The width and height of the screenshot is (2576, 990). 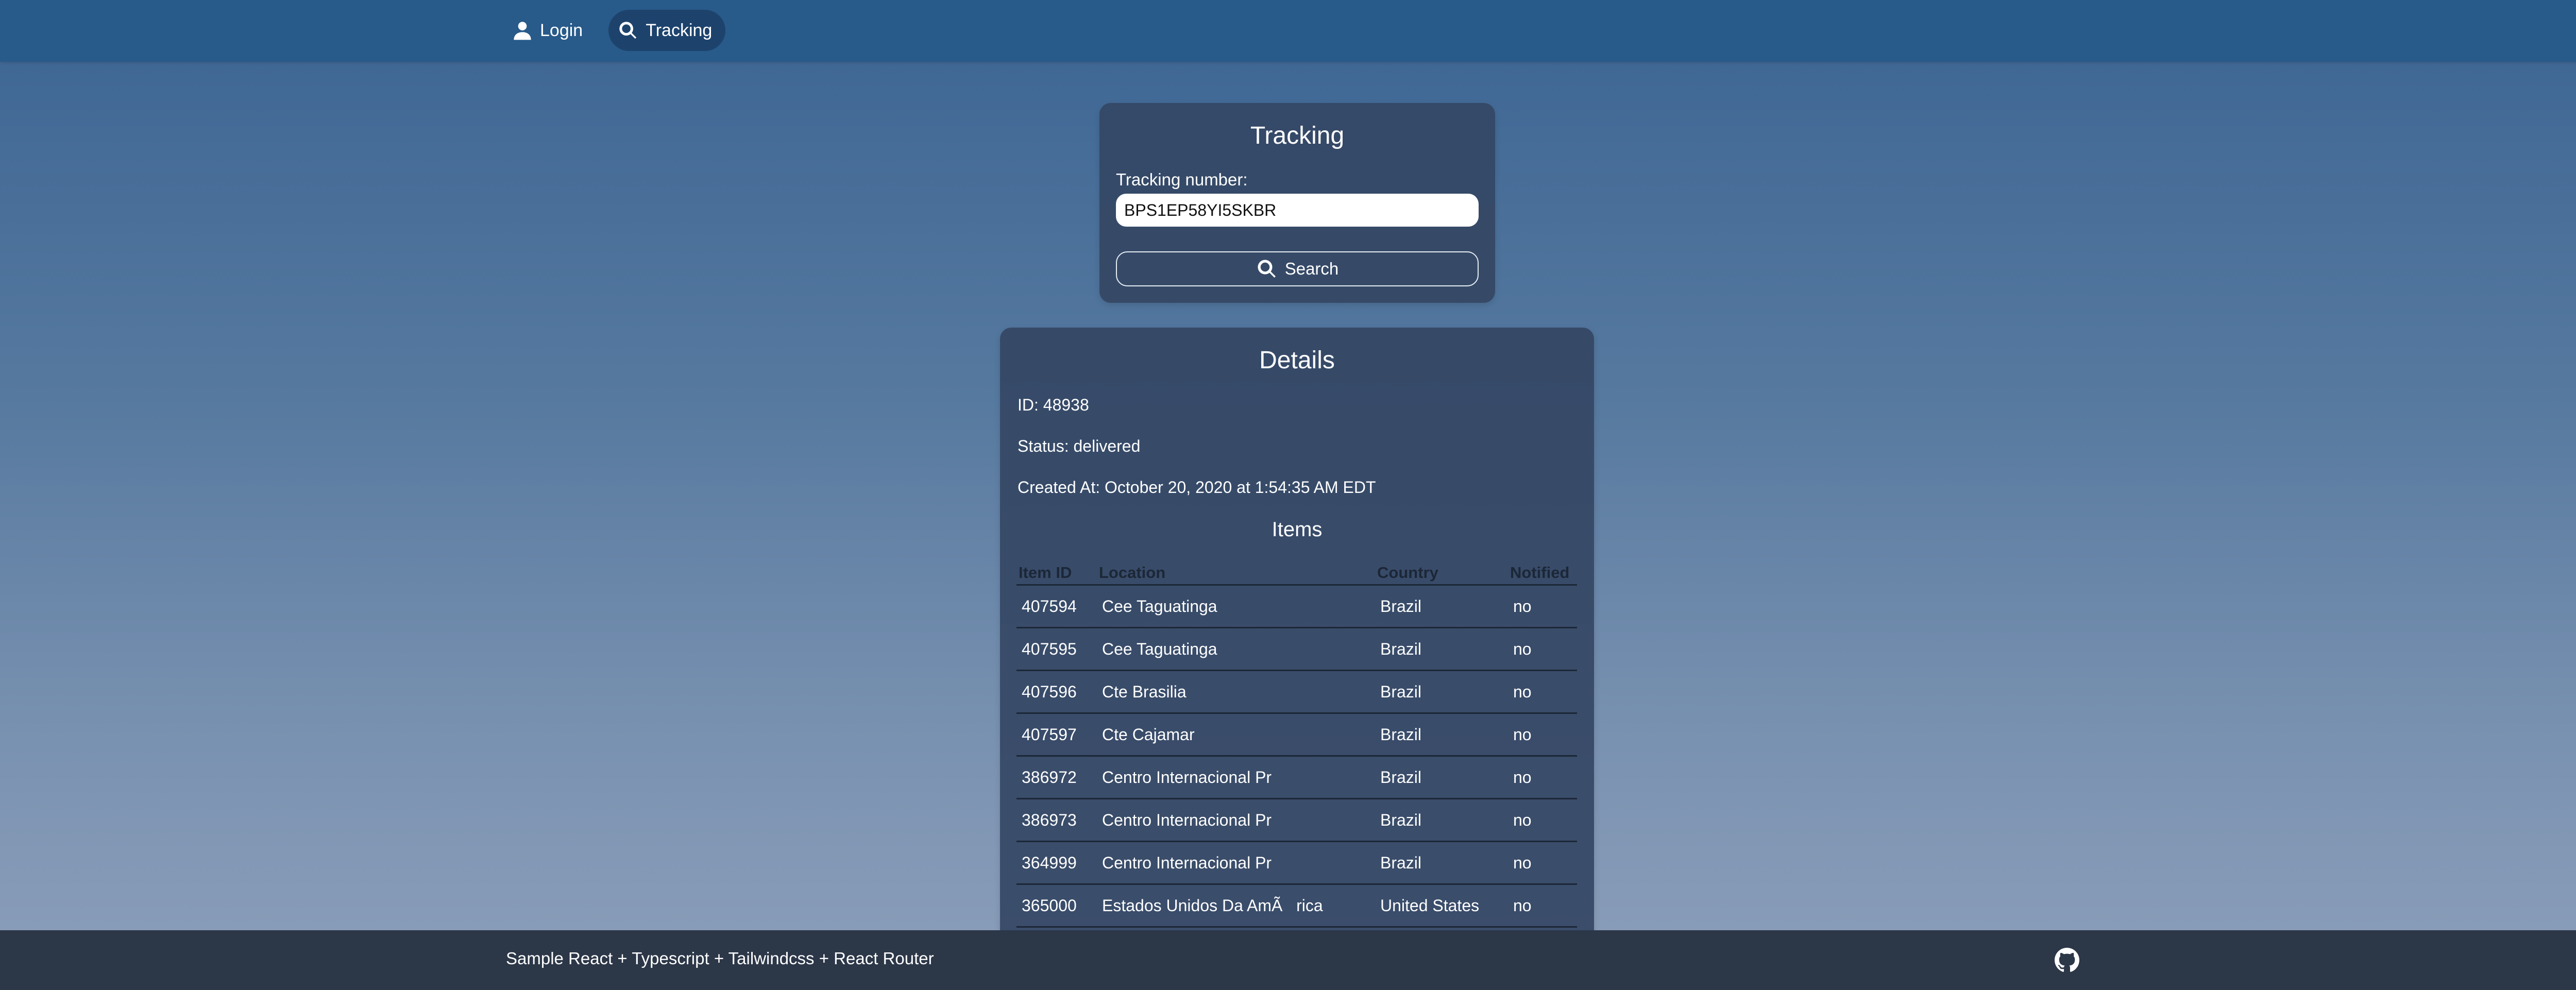 What do you see at coordinates (1056, 863) in the screenshot?
I see `cell-item-id: 364999` at bounding box center [1056, 863].